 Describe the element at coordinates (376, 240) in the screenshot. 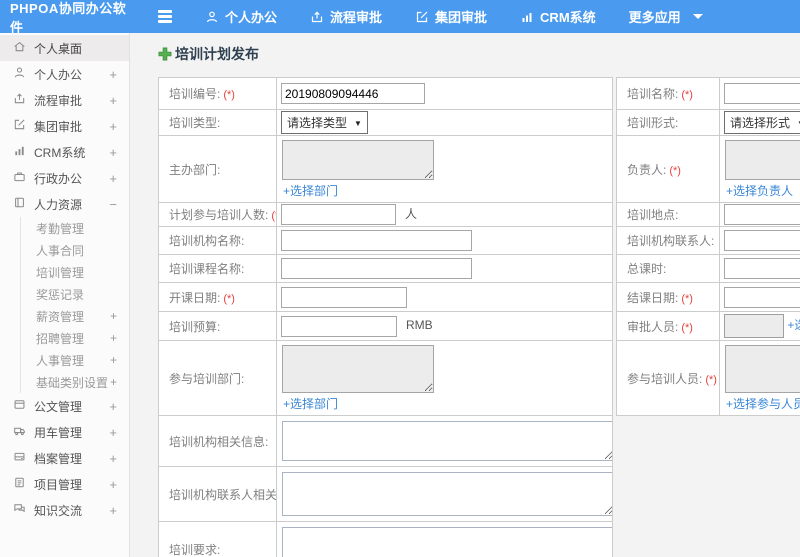

I see `training-org-name-input` at that location.